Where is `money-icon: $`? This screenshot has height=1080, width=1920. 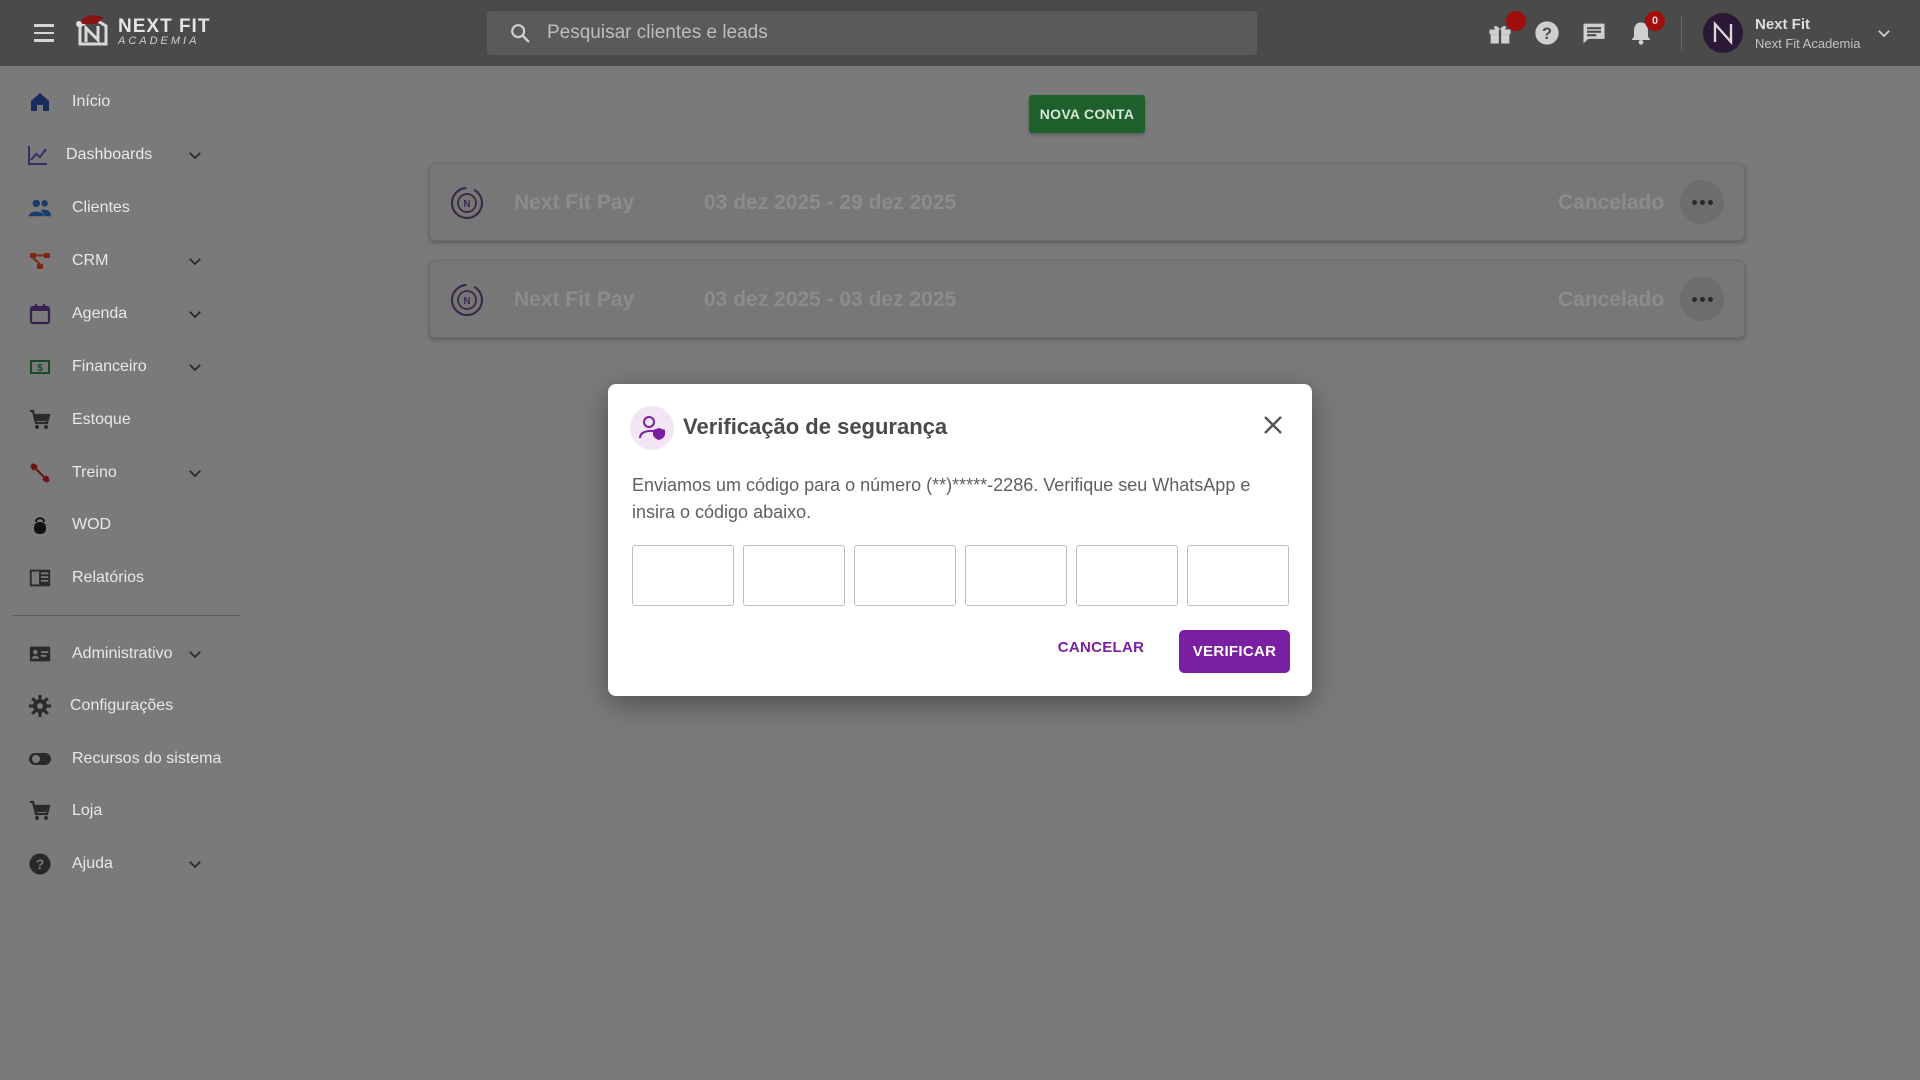 money-icon: $ is located at coordinates (40, 367).